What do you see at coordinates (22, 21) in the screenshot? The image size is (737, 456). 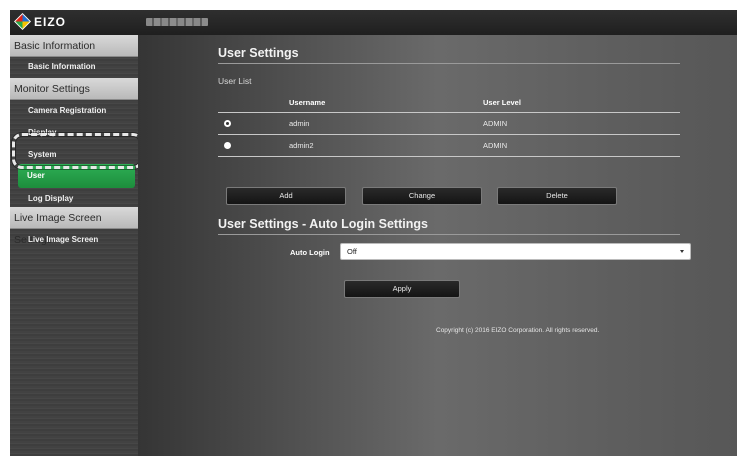 I see `eizo-logo-icon` at bounding box center [22, 21].